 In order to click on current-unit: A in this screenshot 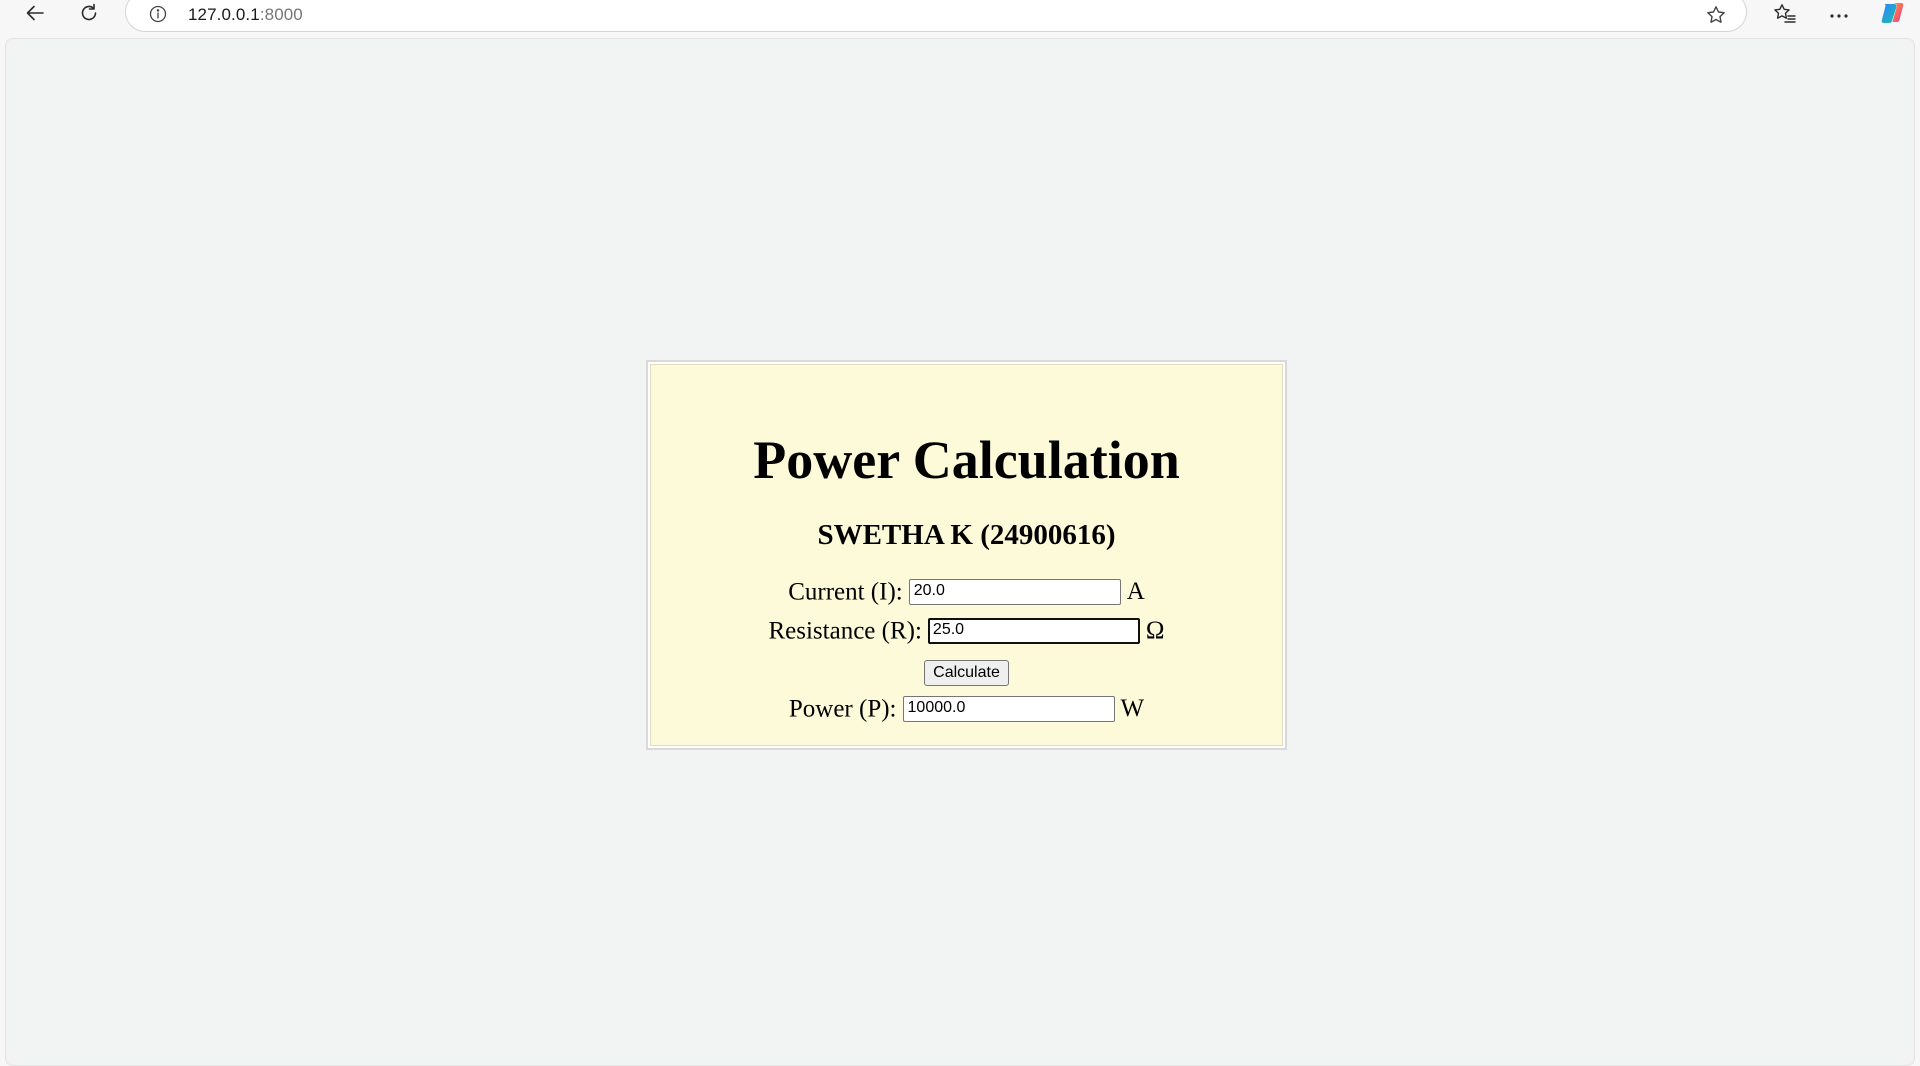, I will do `click(1135, 592)`.